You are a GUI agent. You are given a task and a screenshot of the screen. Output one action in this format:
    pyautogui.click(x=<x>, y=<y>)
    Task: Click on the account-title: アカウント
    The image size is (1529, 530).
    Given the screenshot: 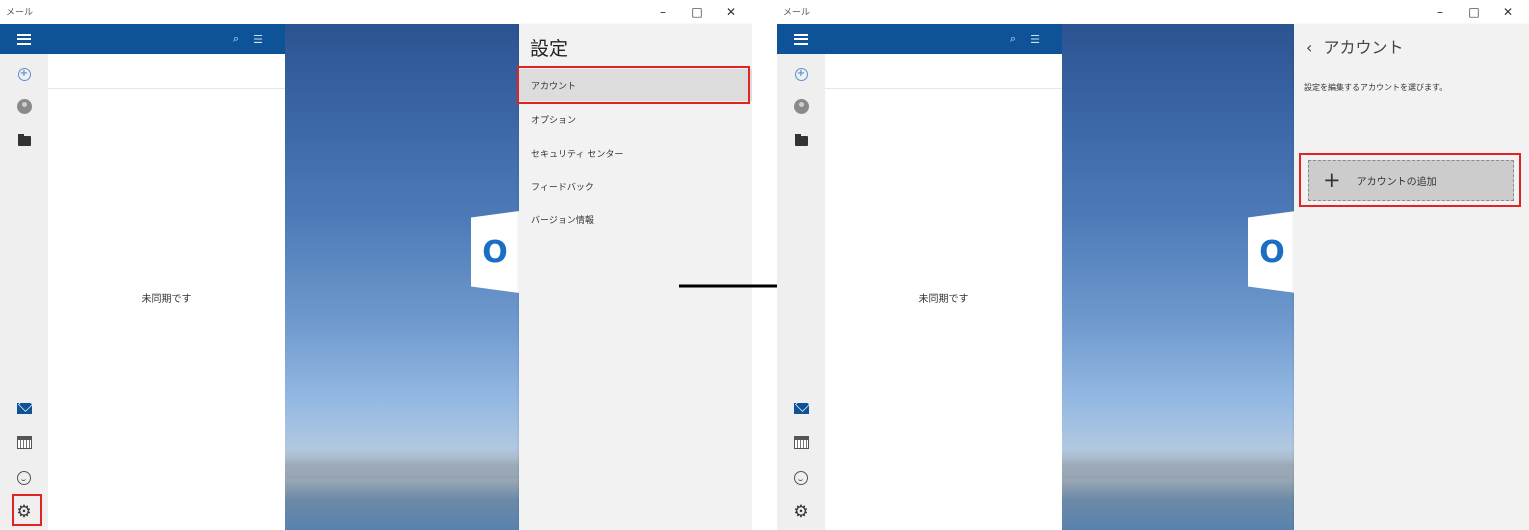 What is the action you would take?
    pyautogui.click(x=1363, y=47)
    